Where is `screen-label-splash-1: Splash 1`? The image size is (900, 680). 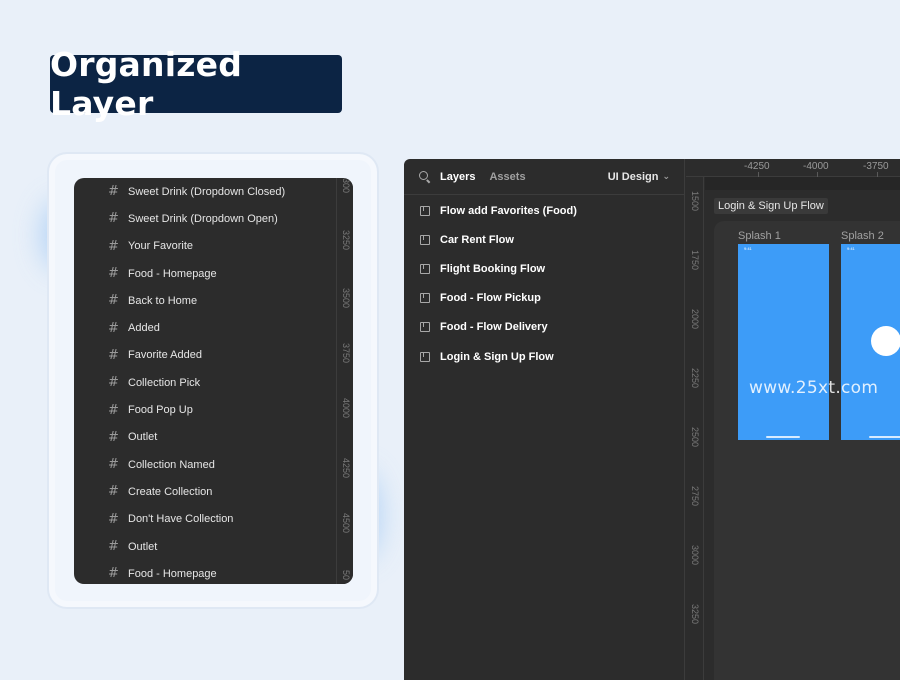 screen-label-splash-1: Splash 1 is located at coordinates (759, 236).